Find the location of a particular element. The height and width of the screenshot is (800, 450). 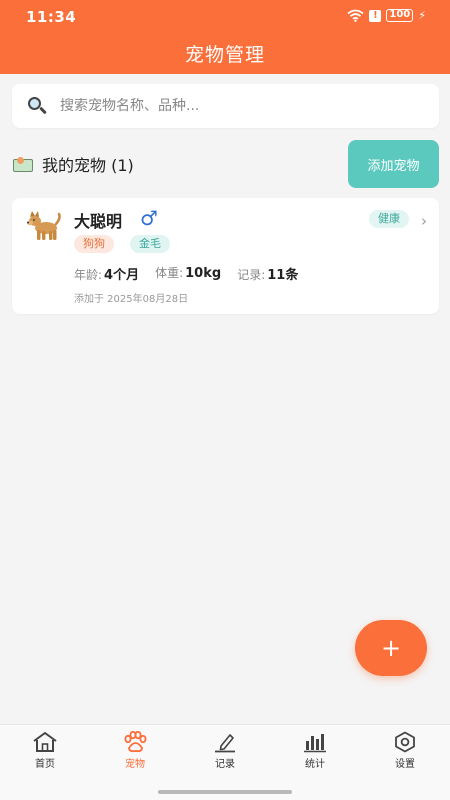

charging-bolt-icon: ⚡ is located at coordinates (422, 15).